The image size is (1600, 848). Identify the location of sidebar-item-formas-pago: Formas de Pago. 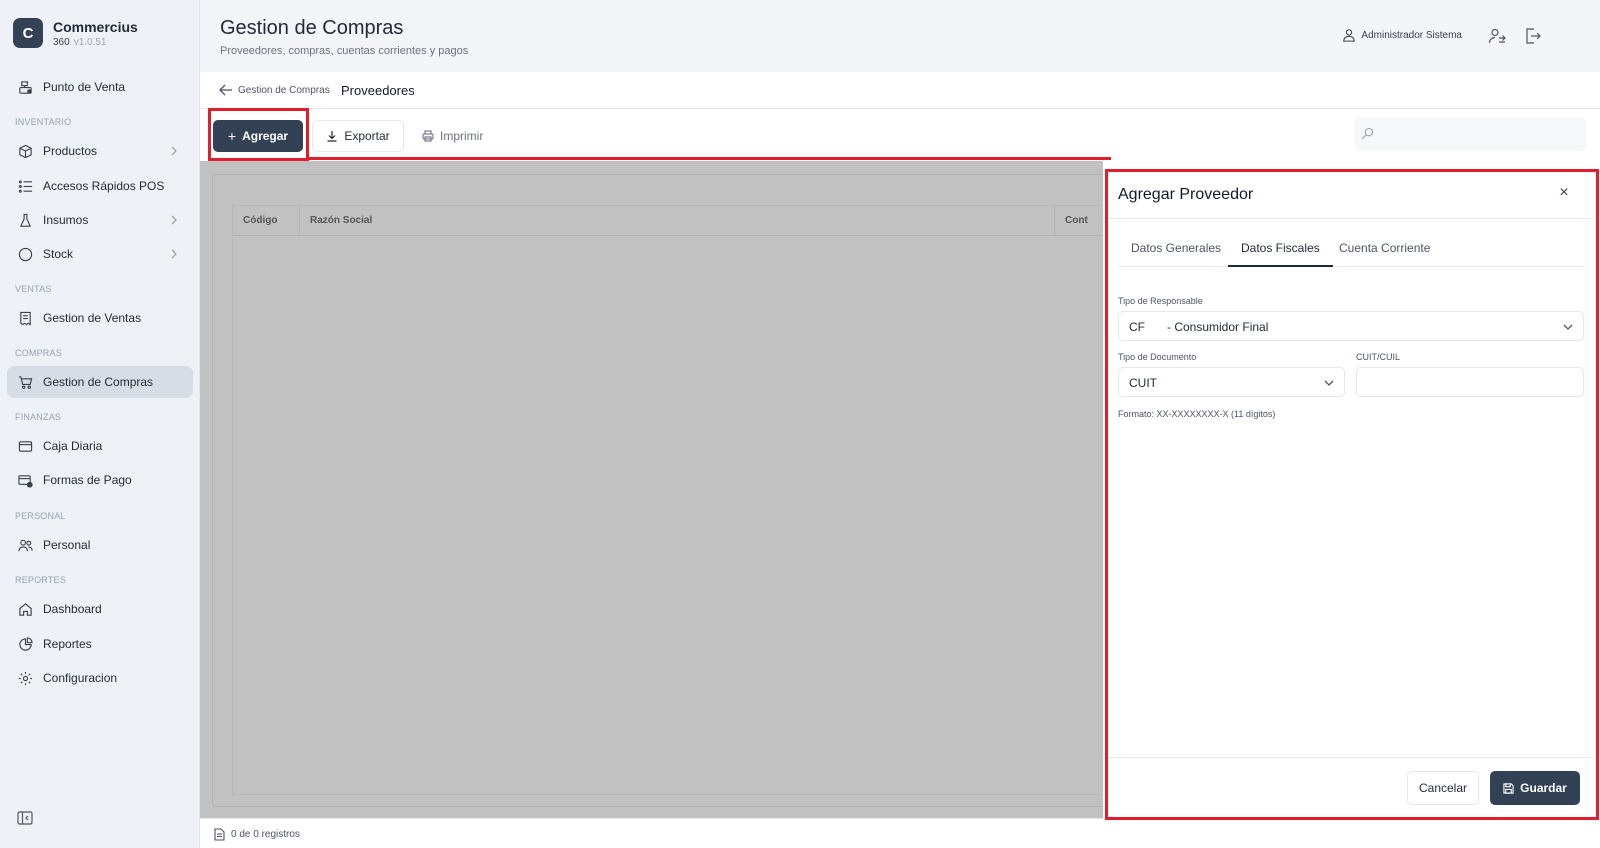
(100, 480).